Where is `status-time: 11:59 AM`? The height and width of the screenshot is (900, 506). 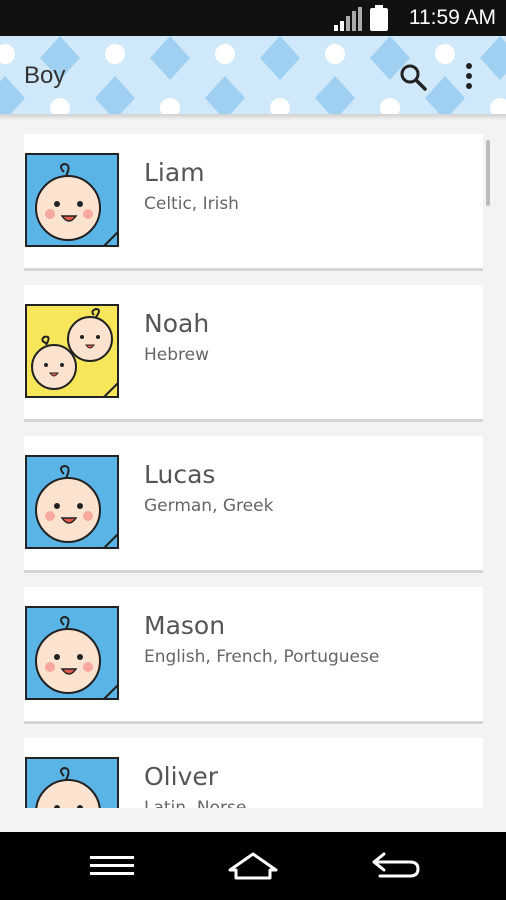
status-time: 11:59 AM is located at coordinates (452, 17).